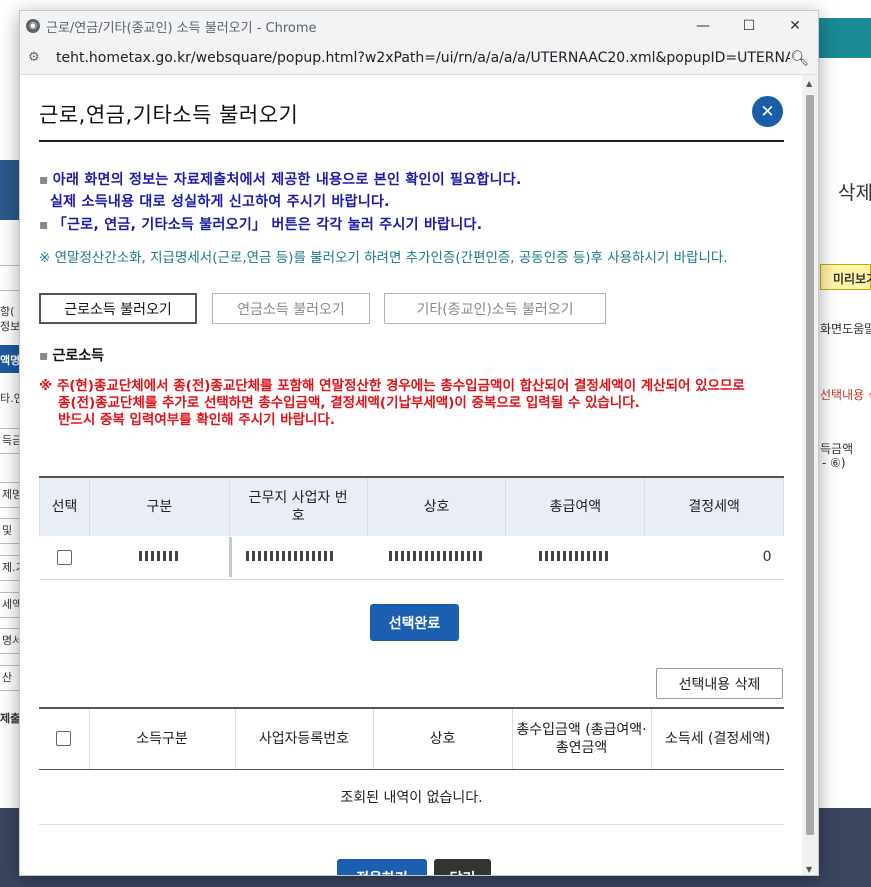 Image resolution: width=871 pixels, height=887 pixels. Describe the element at coordinates (72, 356) in the screenshot. I see `section-title: ▪ 근로소득` at that location.